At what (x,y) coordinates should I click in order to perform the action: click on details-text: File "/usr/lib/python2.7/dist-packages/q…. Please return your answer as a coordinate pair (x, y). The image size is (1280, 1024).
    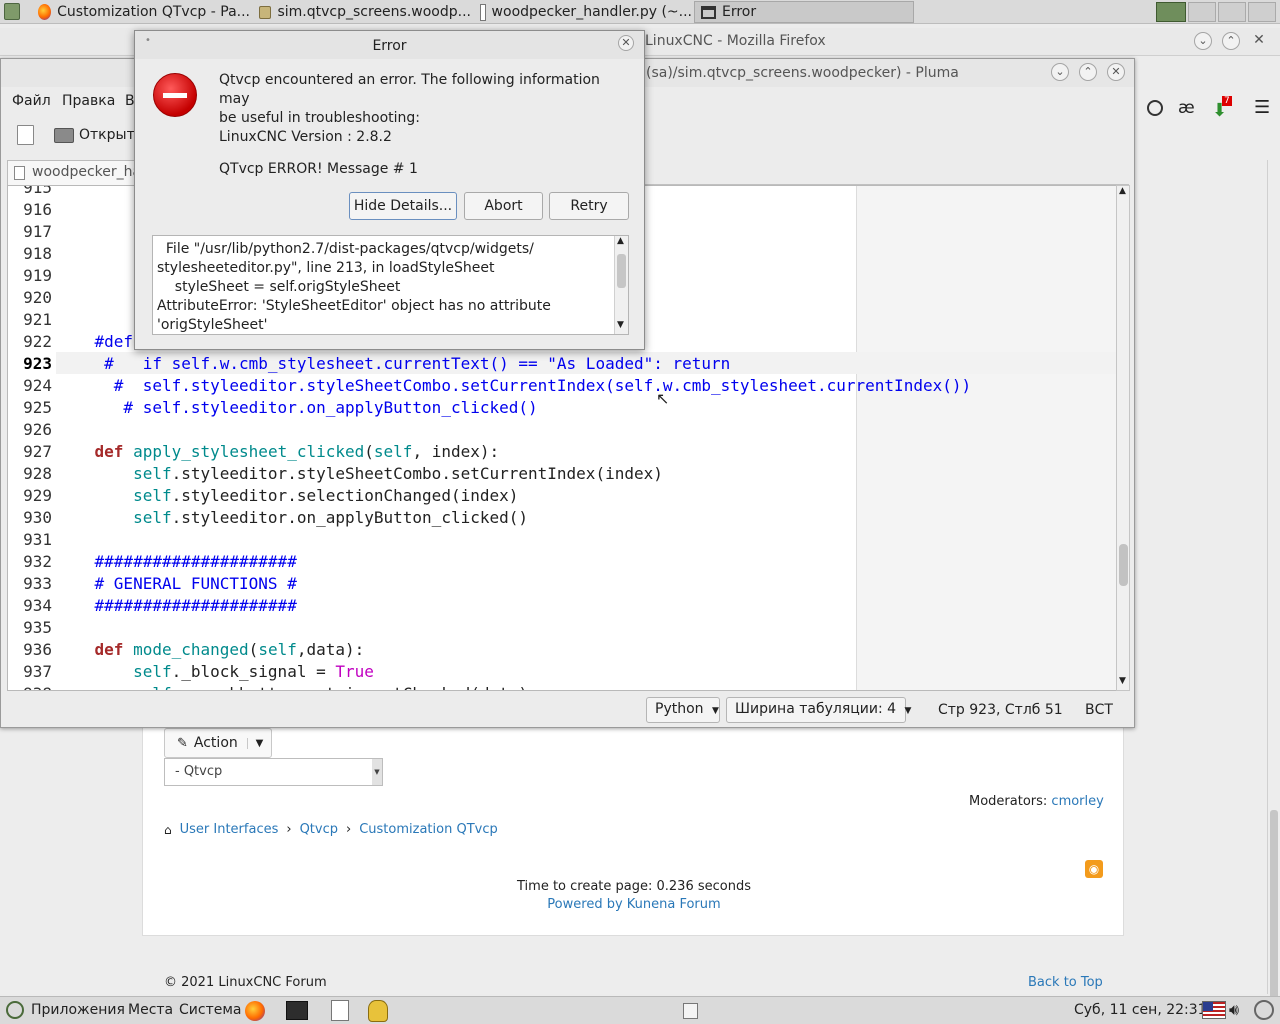
    Looking at the image, I should click on (384, 287).